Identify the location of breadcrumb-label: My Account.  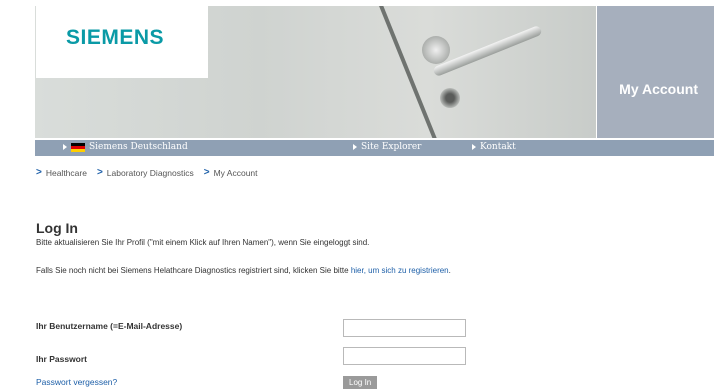
(235, 172).